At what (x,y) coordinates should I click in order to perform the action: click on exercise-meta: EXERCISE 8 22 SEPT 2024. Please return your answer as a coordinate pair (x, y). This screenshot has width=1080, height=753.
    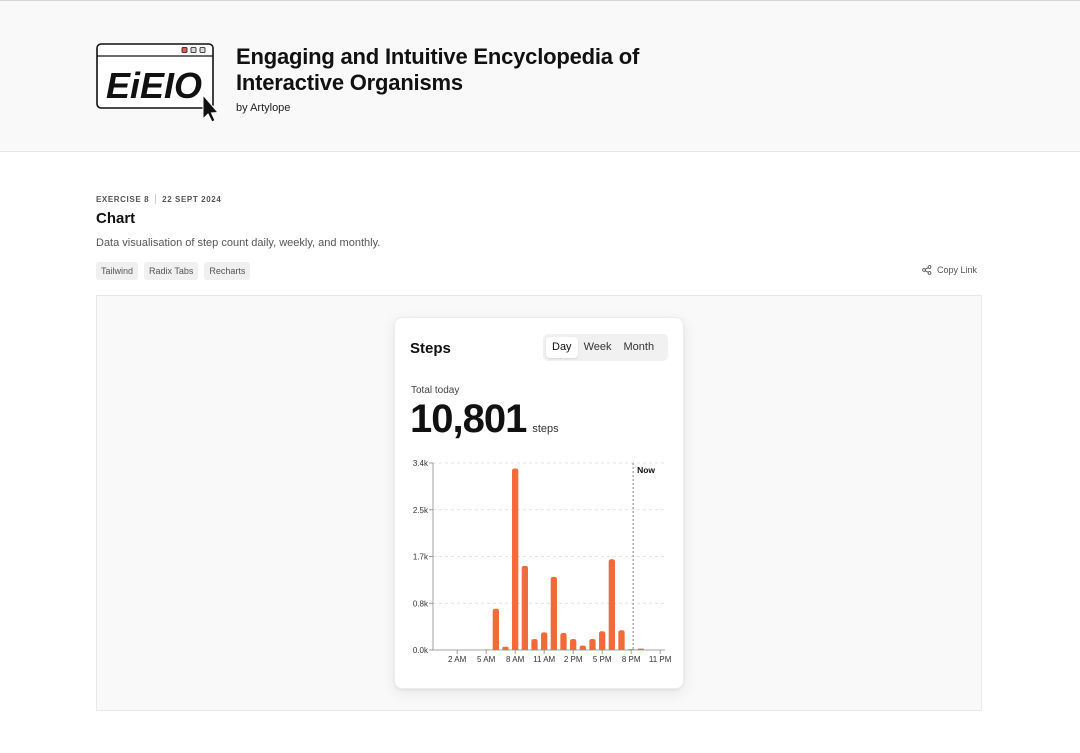
    Looking at the image, I should click on (158, 199).